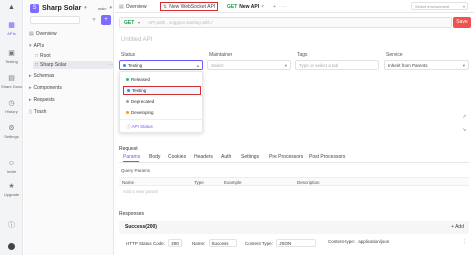 This screenshot has height=255, width=474. I want to click on tab-headers: Headers, so click(203, 157).